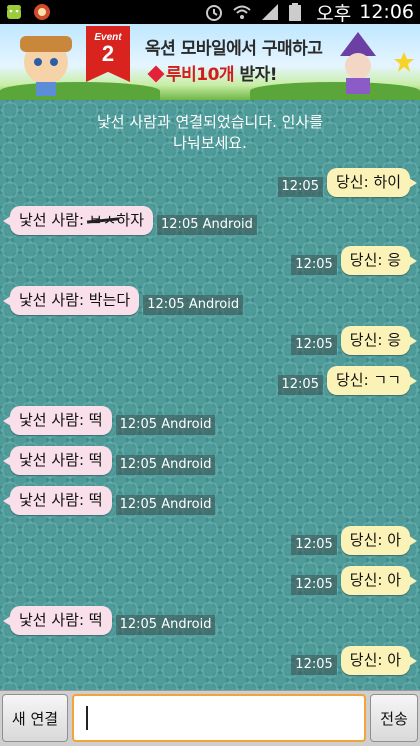  I want to click on chat-row-me: 12:05 당신: ㄱㄱ, so click(347, 380).